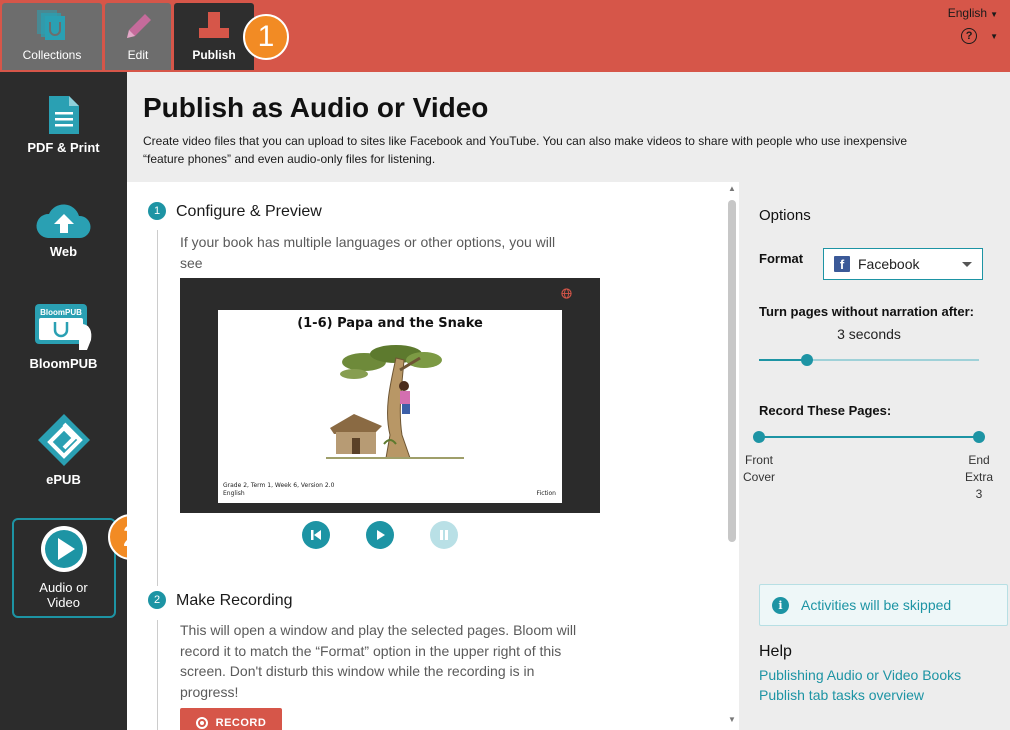 The height and width of the screenshot is (730, 1010). What do you see at coordinates (876, 605) in the screenshot?
I see `notice-text: Activities will be skipped` at bounding box center [876, 605].